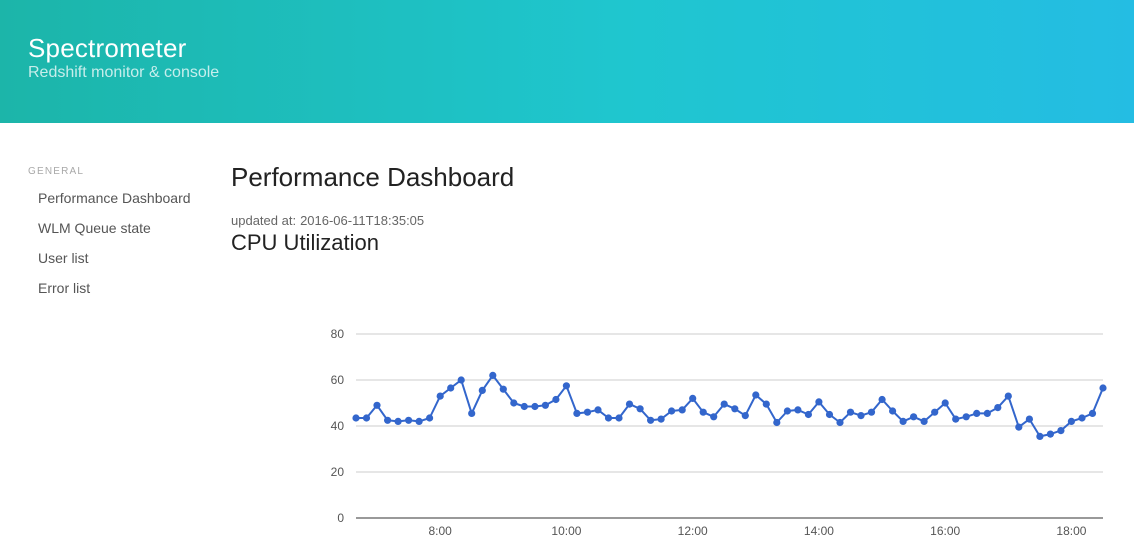 The height and width of the screenshot is (543, 1134). What do you see at coordinates (94, 228) in the screenshot?
I see `sidebar-item-wlm-queue-state: WLM Queue state` at bounding box center [94, 228].